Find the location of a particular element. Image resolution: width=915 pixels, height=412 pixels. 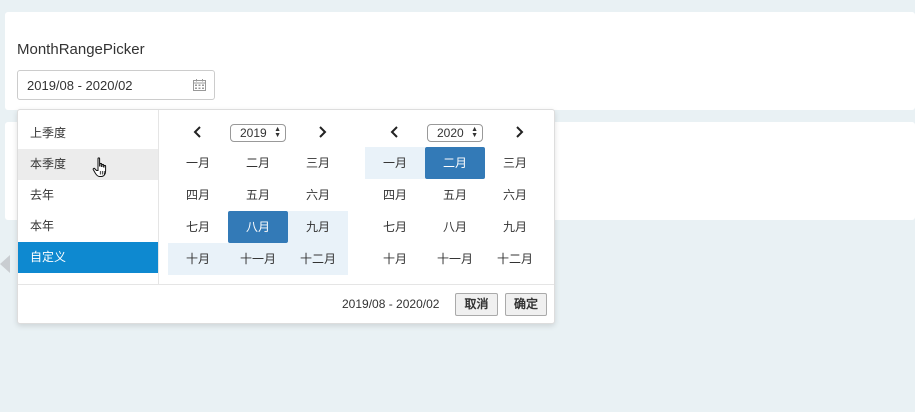

component-title: MonthRangePicker is located at coordinates (81, 49).